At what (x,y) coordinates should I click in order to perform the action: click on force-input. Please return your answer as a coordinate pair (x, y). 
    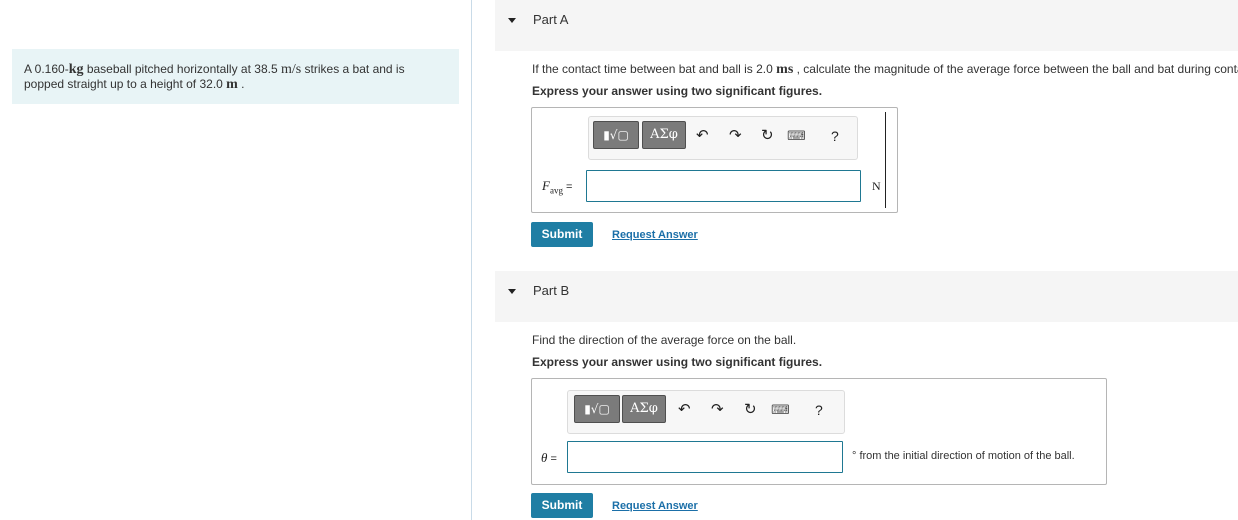
    Looking at the image, I should click on (723, 186).